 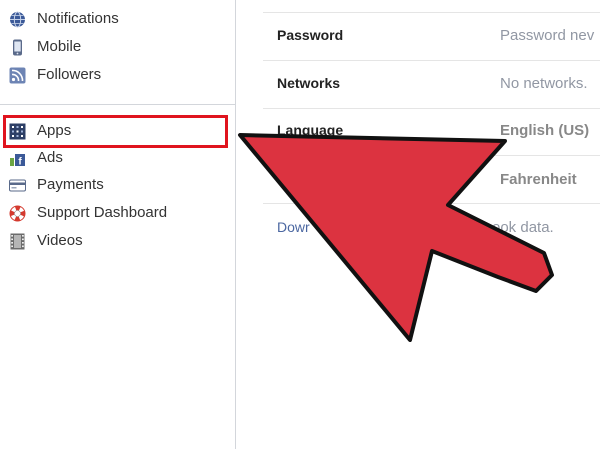 I want to click on download-data-text: ook data., so click(x=523, y=227).